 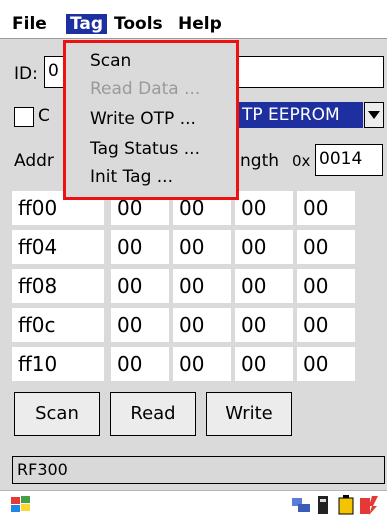 I want to click on menu-item-scan: Scan, so click(x=110, y=61).